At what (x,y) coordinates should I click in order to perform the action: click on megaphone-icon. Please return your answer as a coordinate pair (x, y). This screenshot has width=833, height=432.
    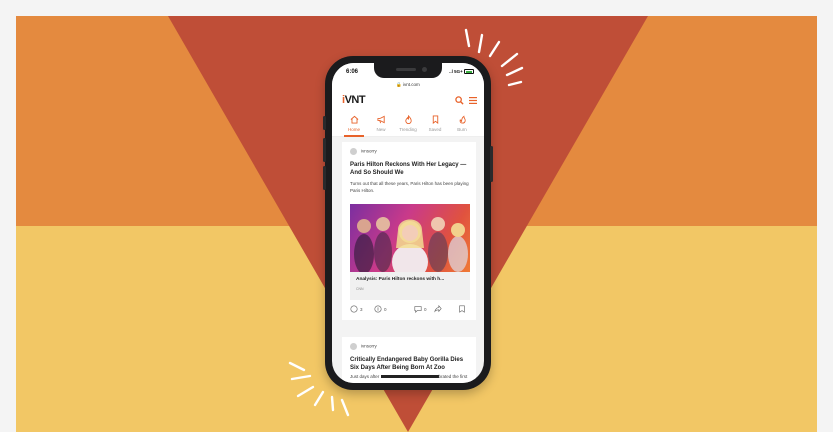
    Looking at the image, I should click on (380, 119).